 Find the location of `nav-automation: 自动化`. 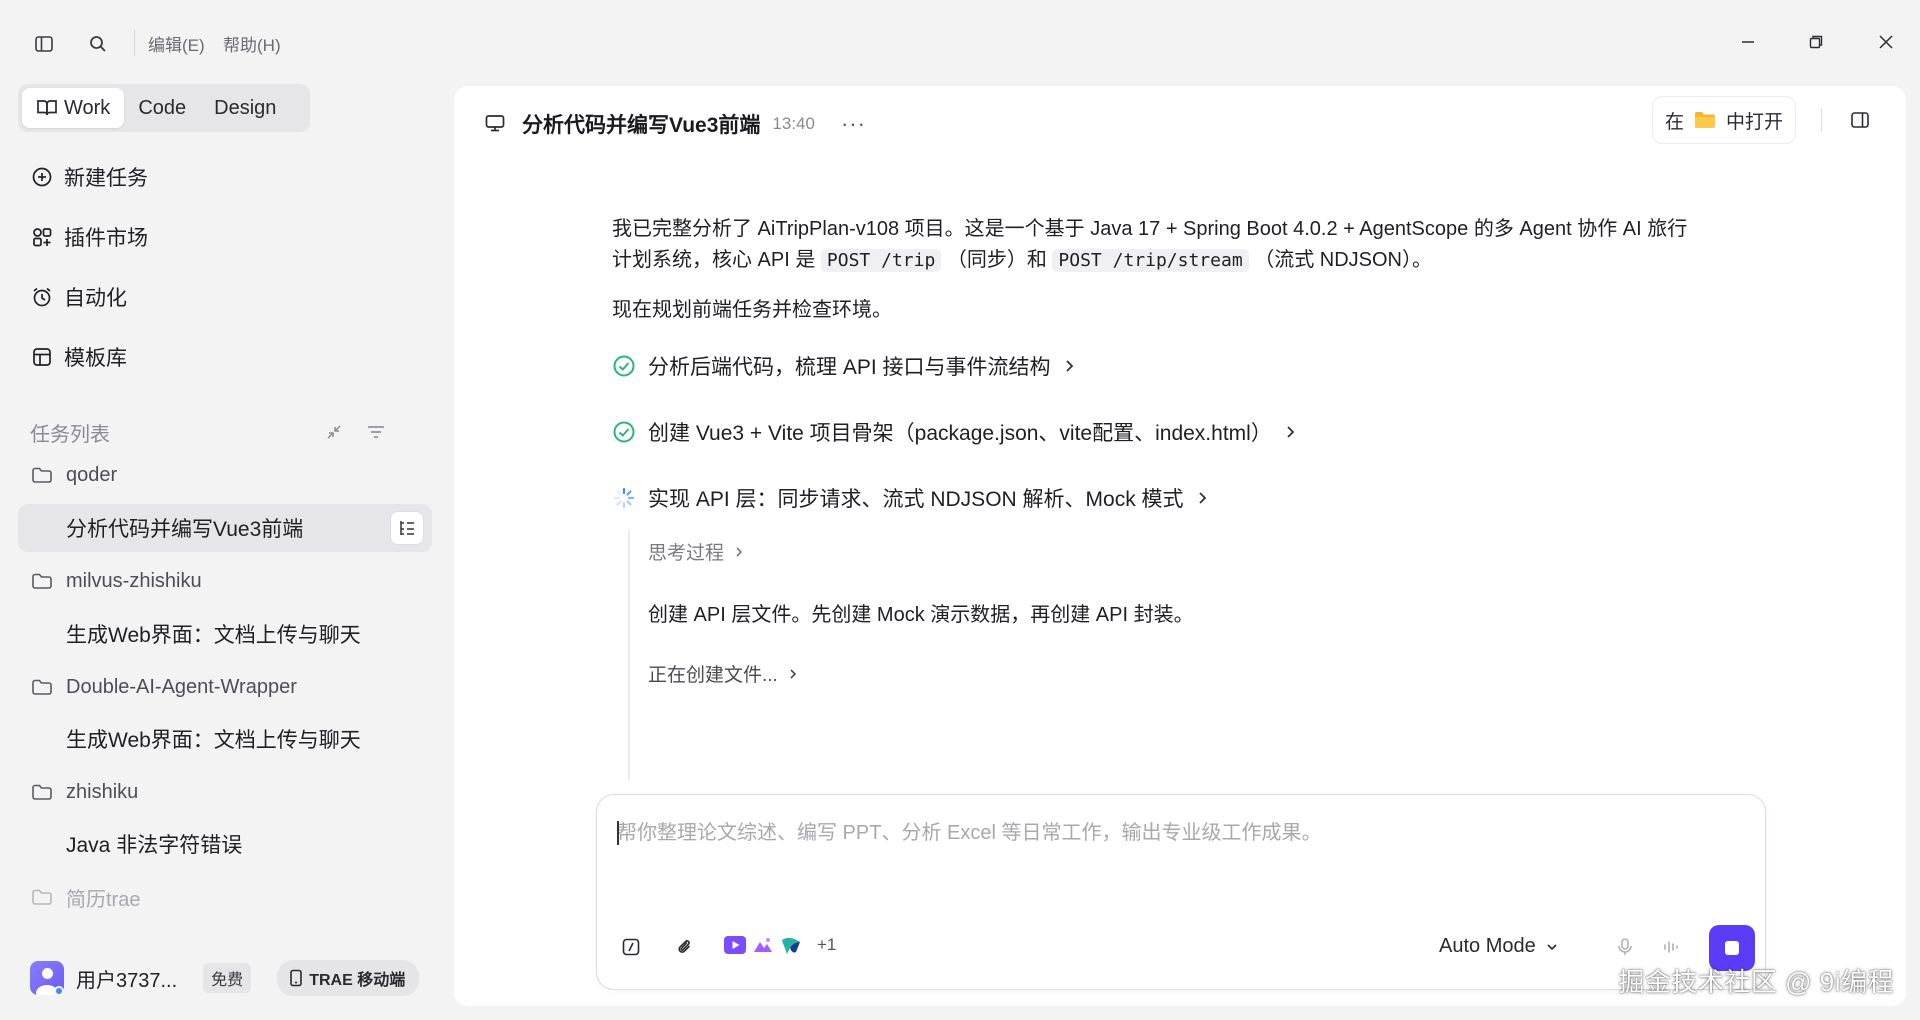

nav-automation: 自动化 is located at coordinates (78, 297).